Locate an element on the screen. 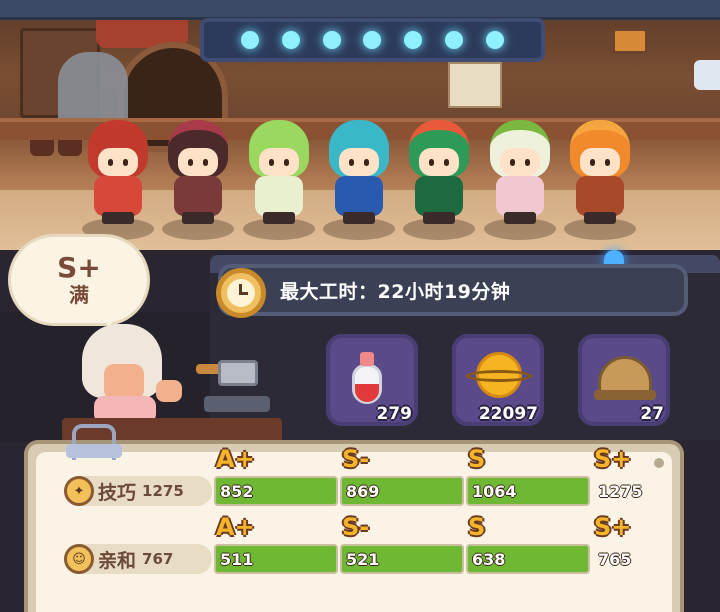  wall-lamp is located at coordinates (630, 41).